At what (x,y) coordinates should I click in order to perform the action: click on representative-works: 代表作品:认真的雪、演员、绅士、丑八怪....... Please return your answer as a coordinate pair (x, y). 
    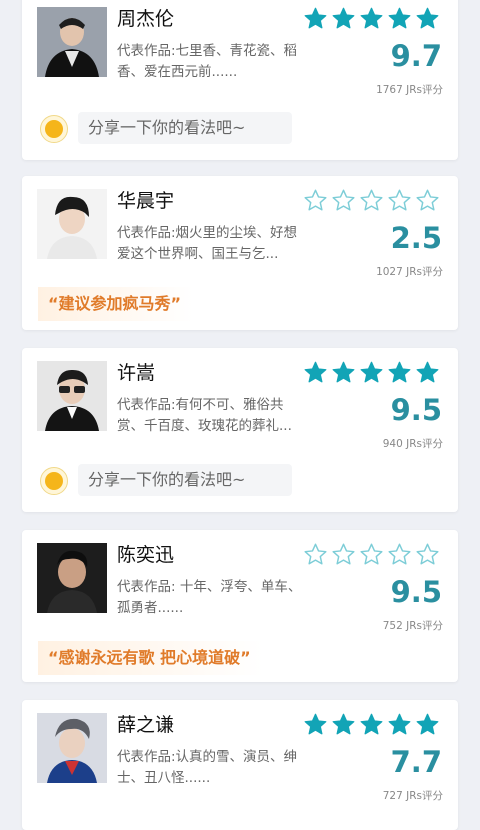
    Looking at the image, I should click on (207, 767).